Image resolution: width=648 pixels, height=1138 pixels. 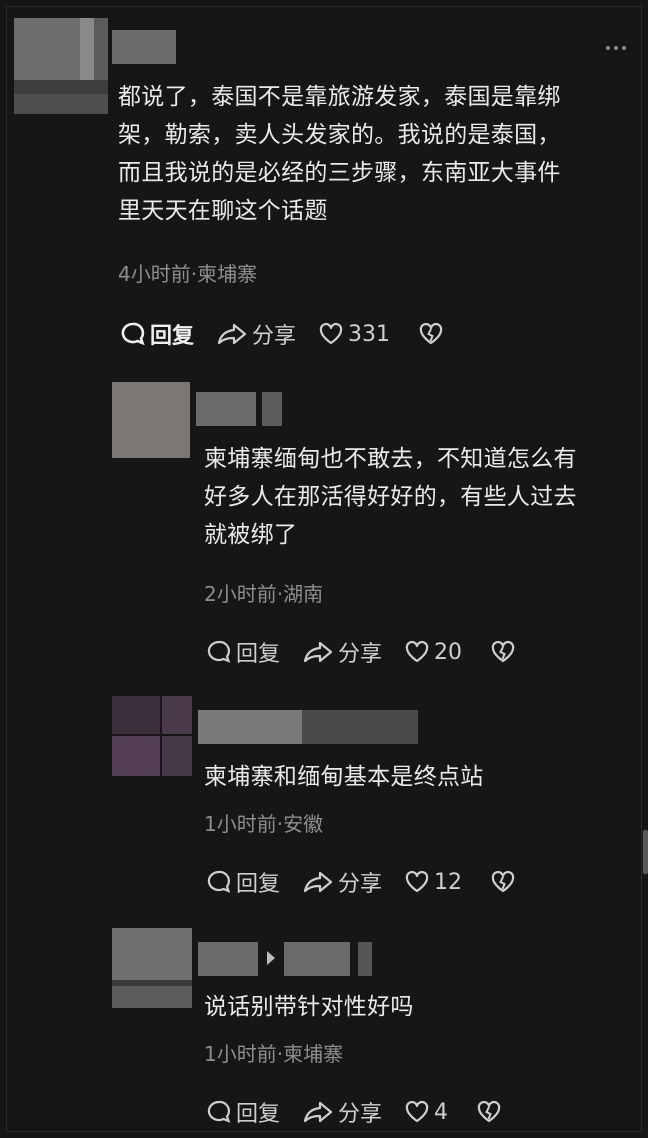 I want to click on like-button: 4, so click(x=426, y=1112).